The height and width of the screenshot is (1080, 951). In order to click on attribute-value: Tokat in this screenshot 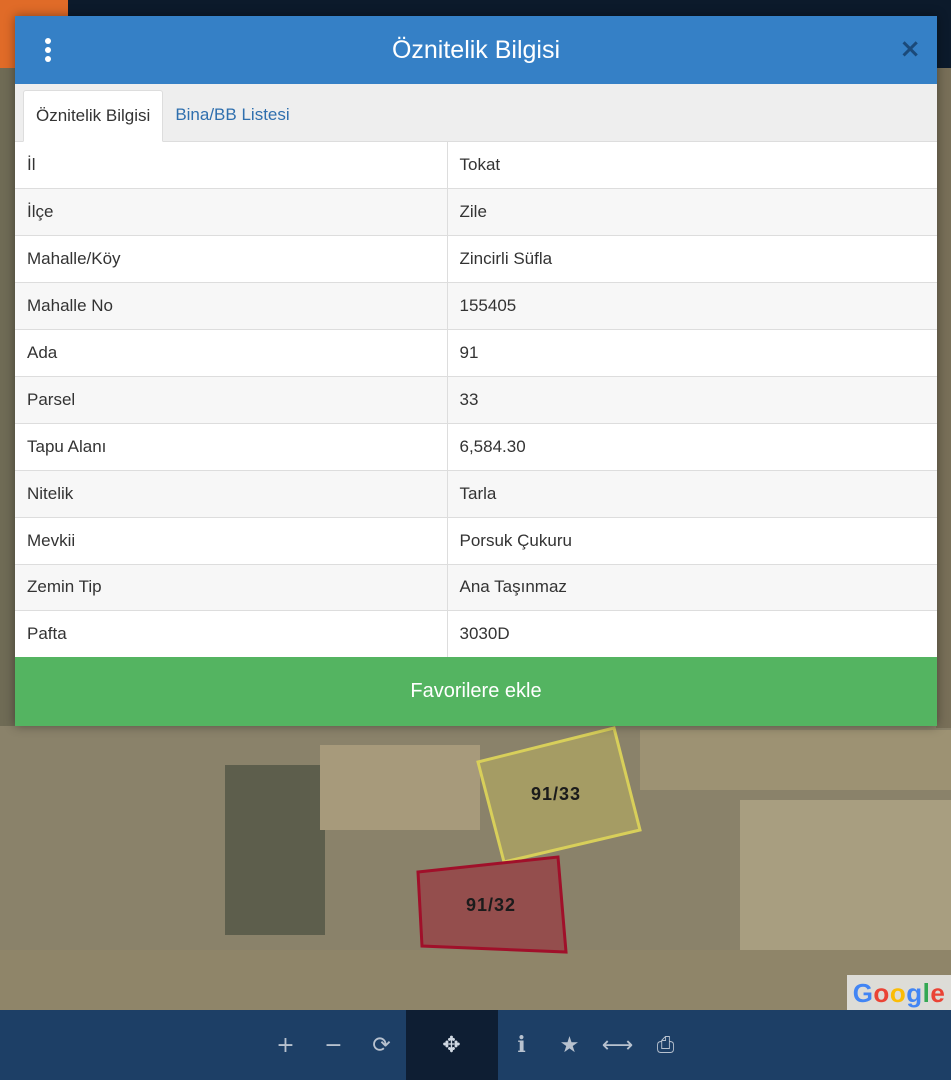, I will do `click(692, 166)`.